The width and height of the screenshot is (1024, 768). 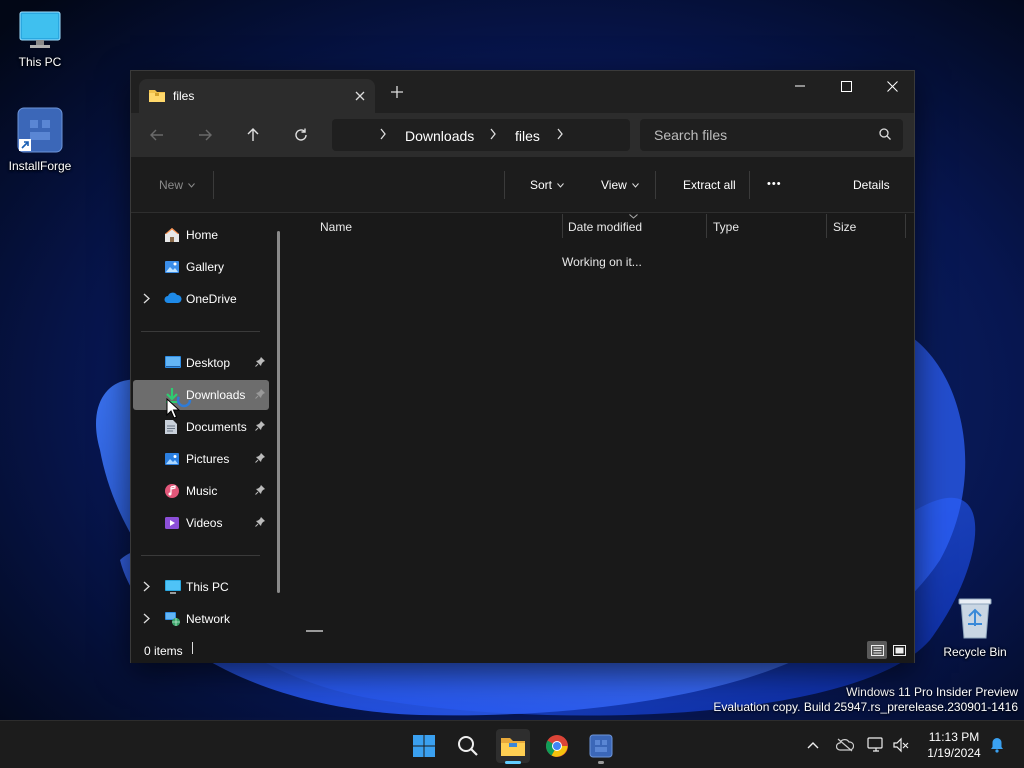 I want to click on desktop-icon-recycle-bin: Recycle Bin, so click(x=975, y=627).